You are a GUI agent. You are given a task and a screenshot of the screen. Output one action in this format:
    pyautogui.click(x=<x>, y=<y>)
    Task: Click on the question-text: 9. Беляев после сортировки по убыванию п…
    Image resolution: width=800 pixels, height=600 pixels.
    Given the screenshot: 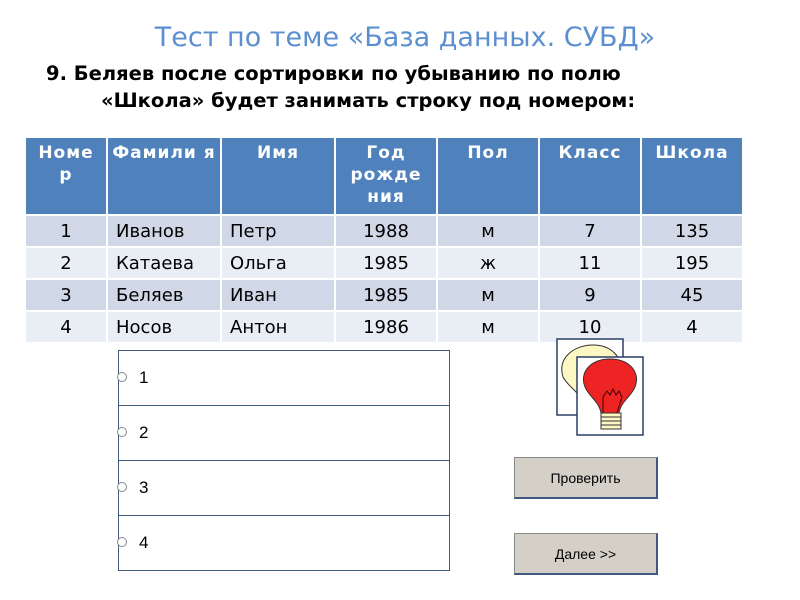 What is the action you would take?
    pyautogui.click(x=406, y=87)
    